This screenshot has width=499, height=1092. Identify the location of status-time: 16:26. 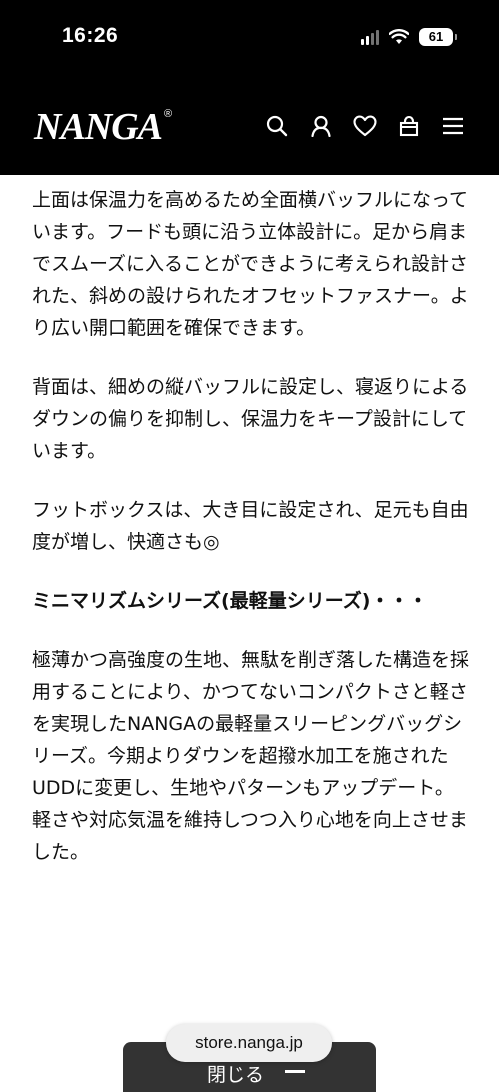
(90, 35).